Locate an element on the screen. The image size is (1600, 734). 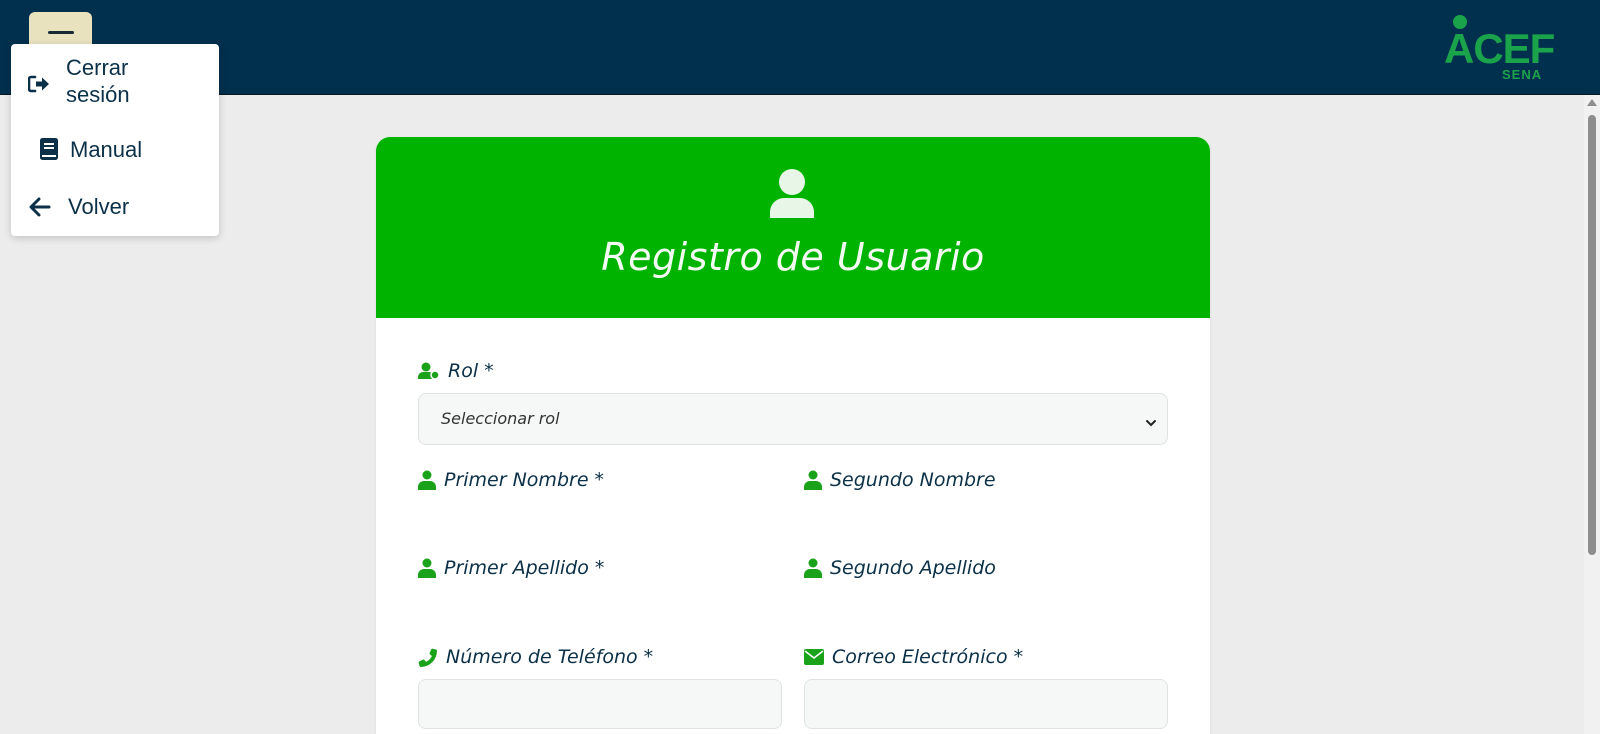
acef-logo: ACEF SENA is located at coordinates (1499, 50).